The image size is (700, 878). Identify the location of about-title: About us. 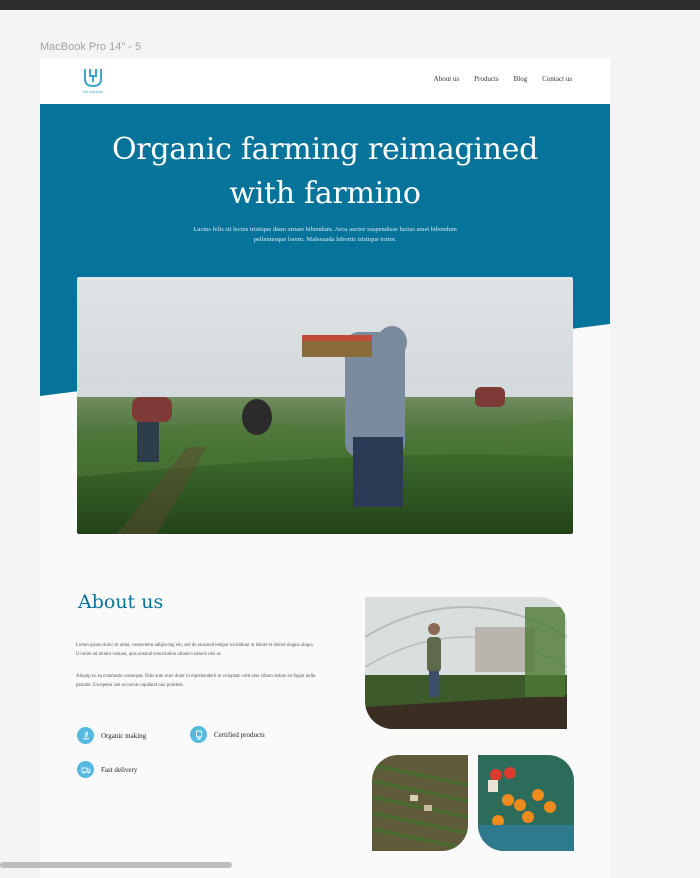
(121, 602).